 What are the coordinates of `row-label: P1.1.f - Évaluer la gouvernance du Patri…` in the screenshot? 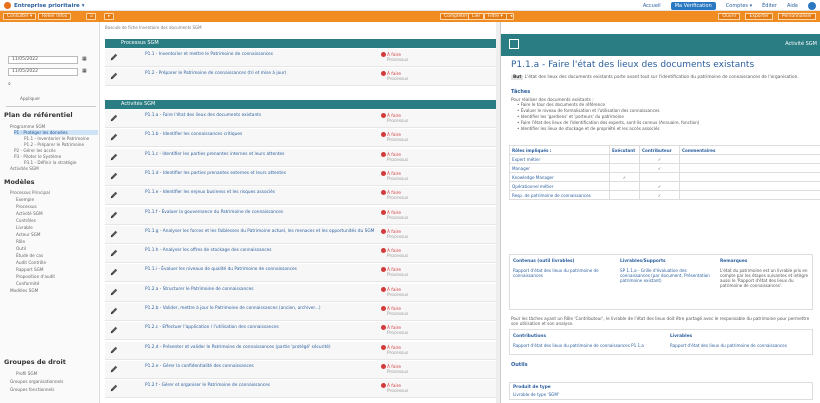 It's located at (260, 212).